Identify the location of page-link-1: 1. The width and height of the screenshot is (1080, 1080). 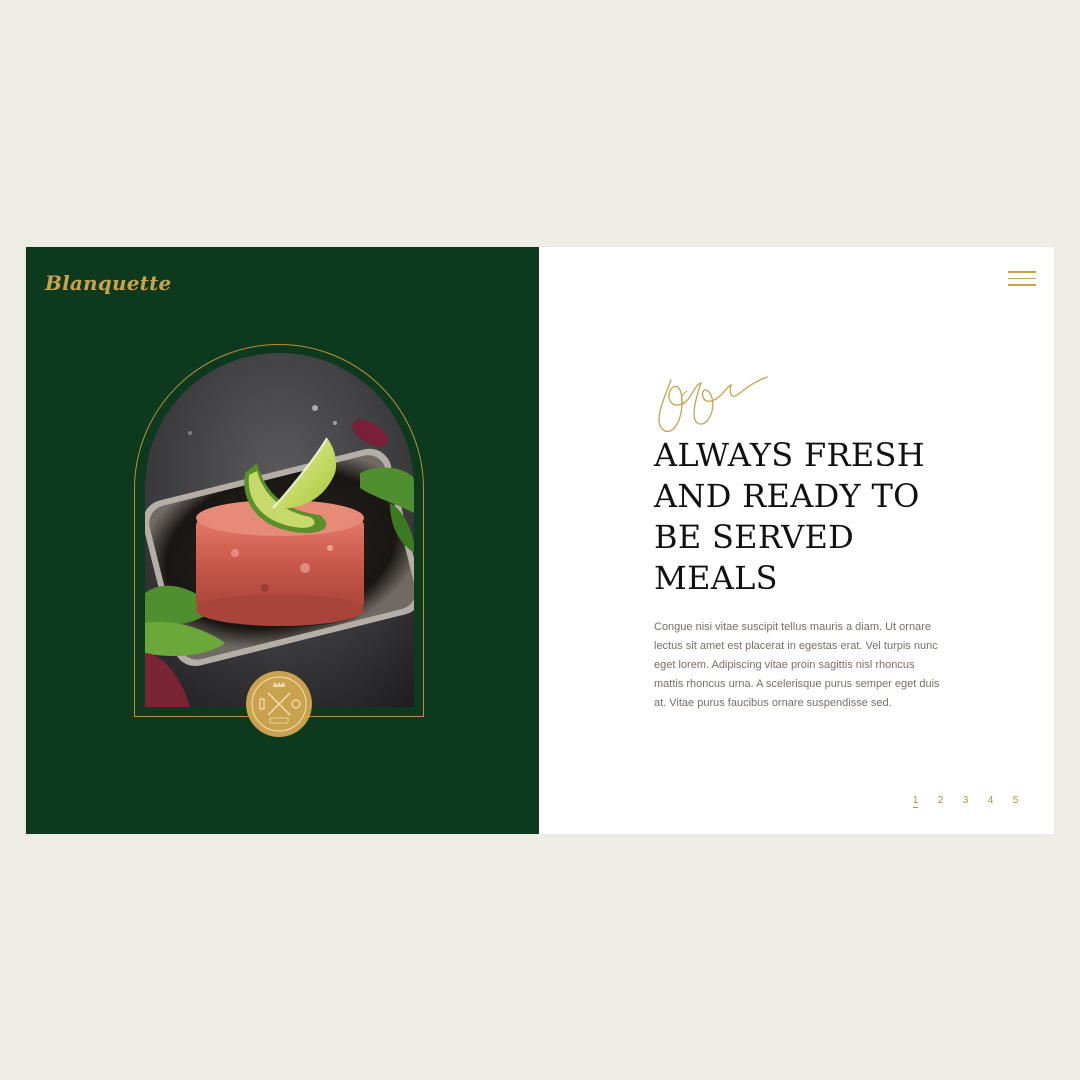
(915, 801).